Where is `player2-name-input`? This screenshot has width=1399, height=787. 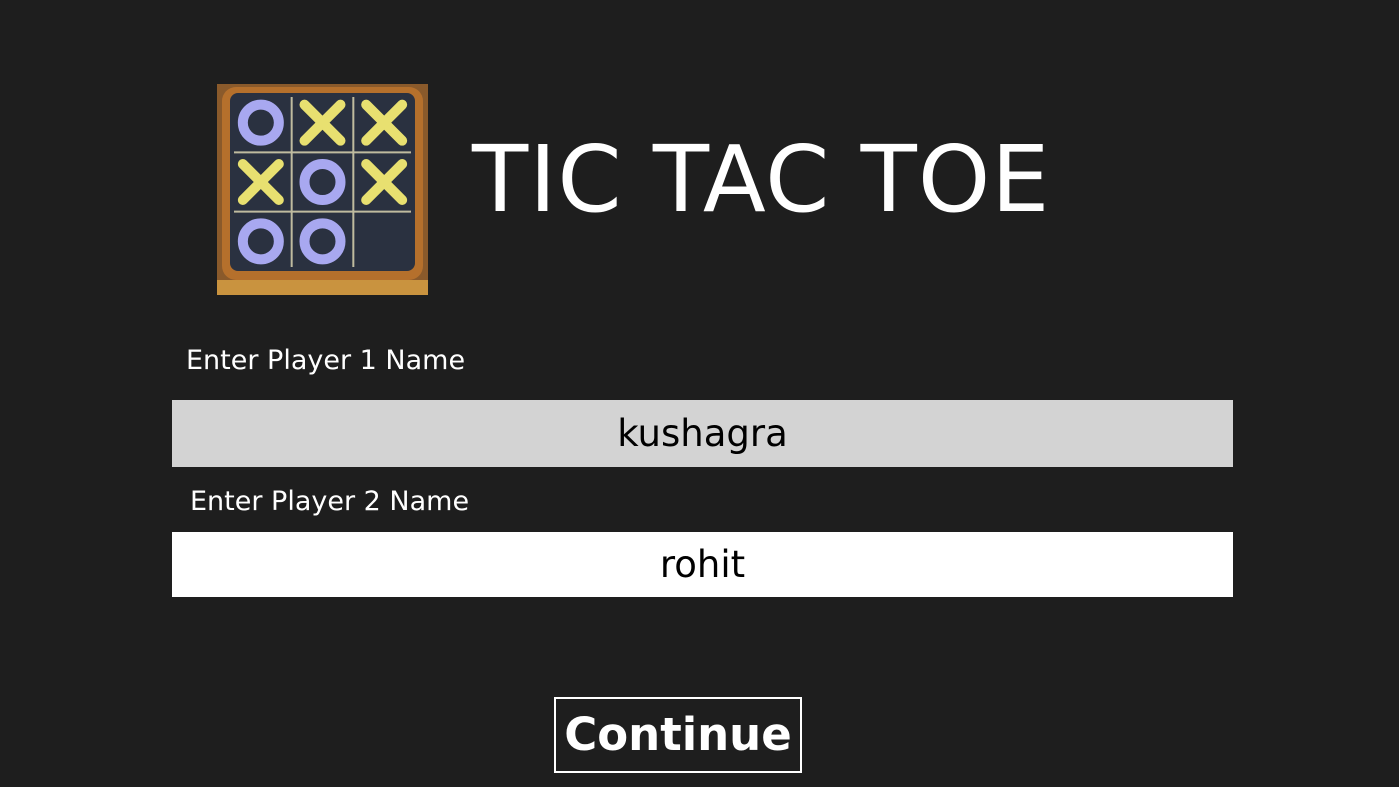 player2-name-input is located at coordinates (702, 564).